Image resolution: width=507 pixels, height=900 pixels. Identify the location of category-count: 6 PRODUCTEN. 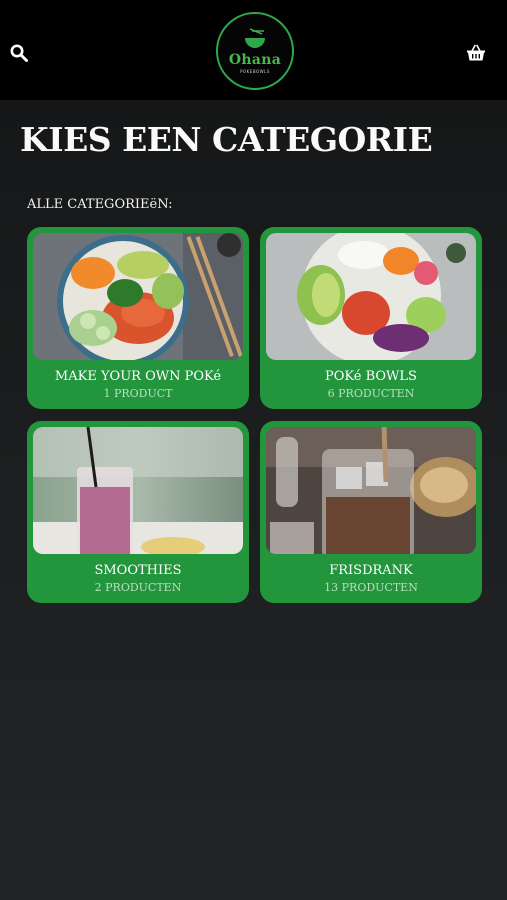
(371, 393).